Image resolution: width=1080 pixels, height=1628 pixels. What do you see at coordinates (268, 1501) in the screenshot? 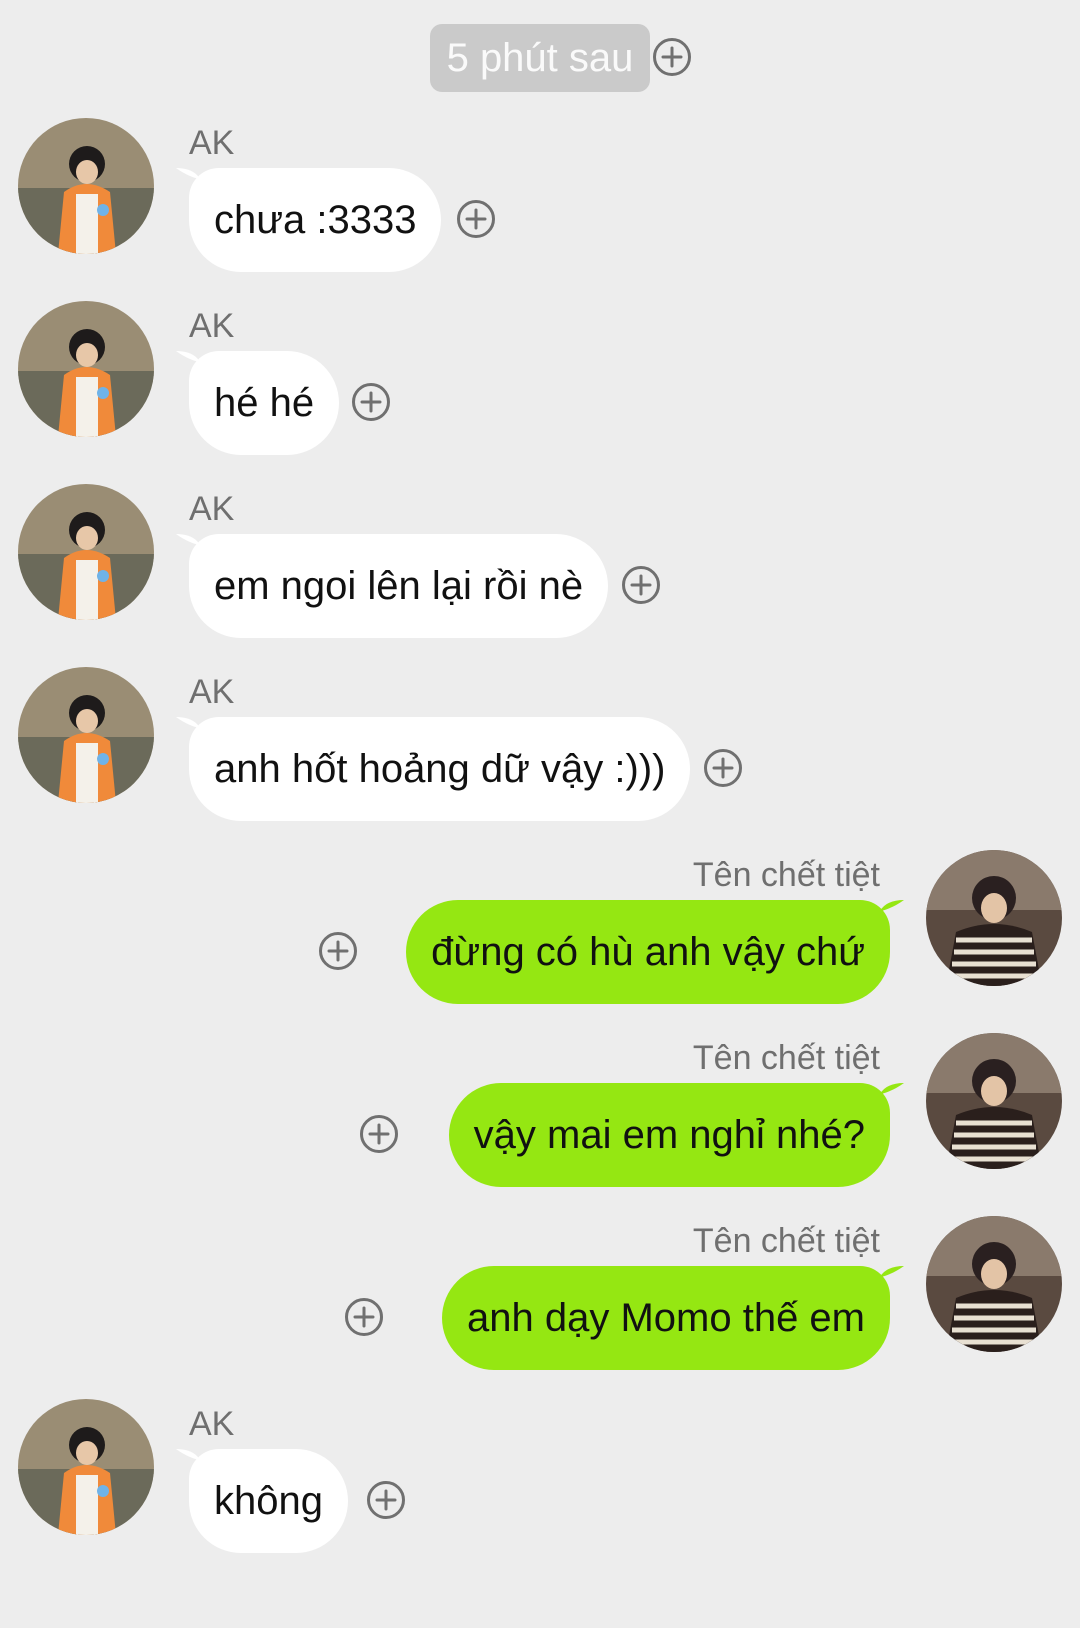
I see `message-bubble: không` at bounding box center [268, 1501].